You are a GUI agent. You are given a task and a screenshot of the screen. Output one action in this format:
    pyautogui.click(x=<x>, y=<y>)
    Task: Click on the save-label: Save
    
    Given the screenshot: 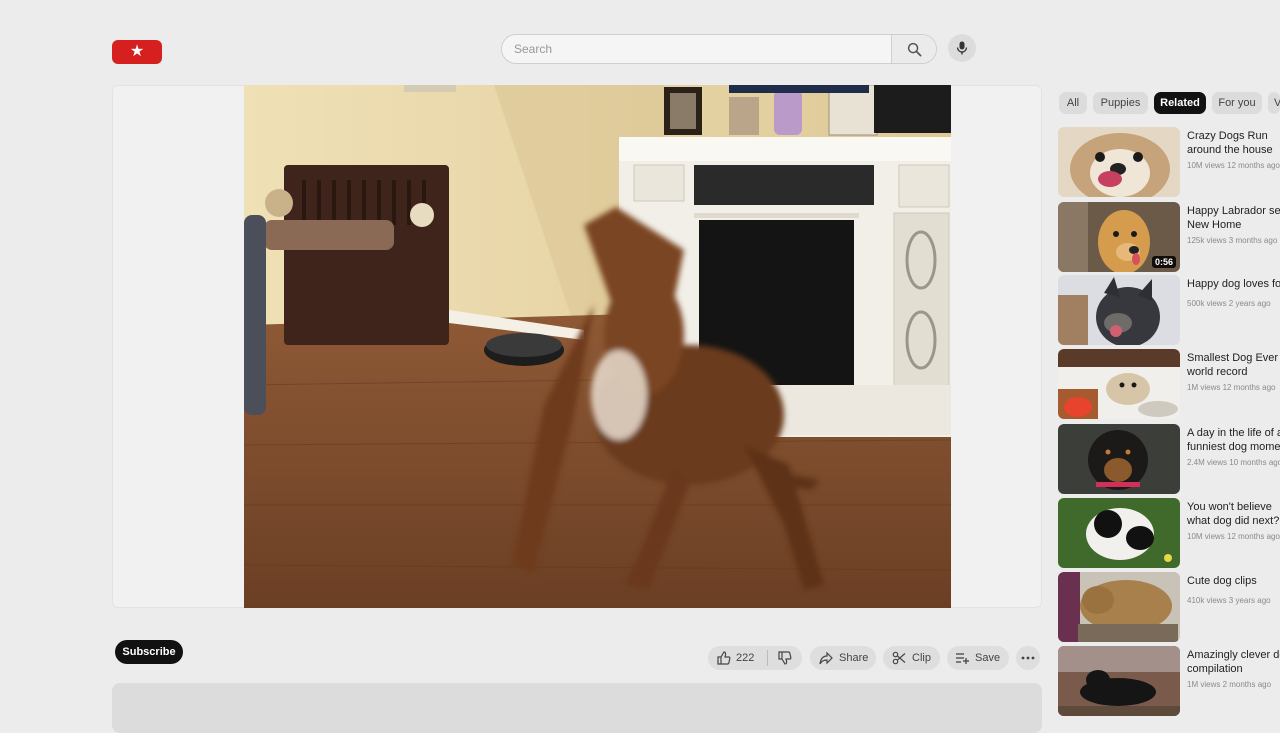 What is the action you would take?
    pyautogui.click(x=988, y=658)
    